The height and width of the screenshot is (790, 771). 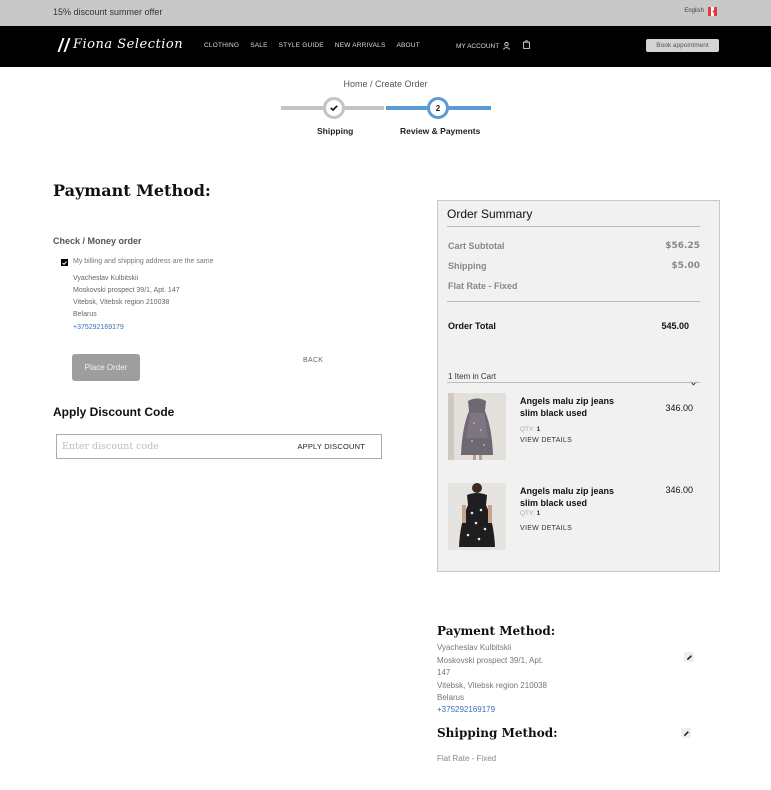 I want to click on logo-text: Fiona Selection, so click(x=128, y=44).